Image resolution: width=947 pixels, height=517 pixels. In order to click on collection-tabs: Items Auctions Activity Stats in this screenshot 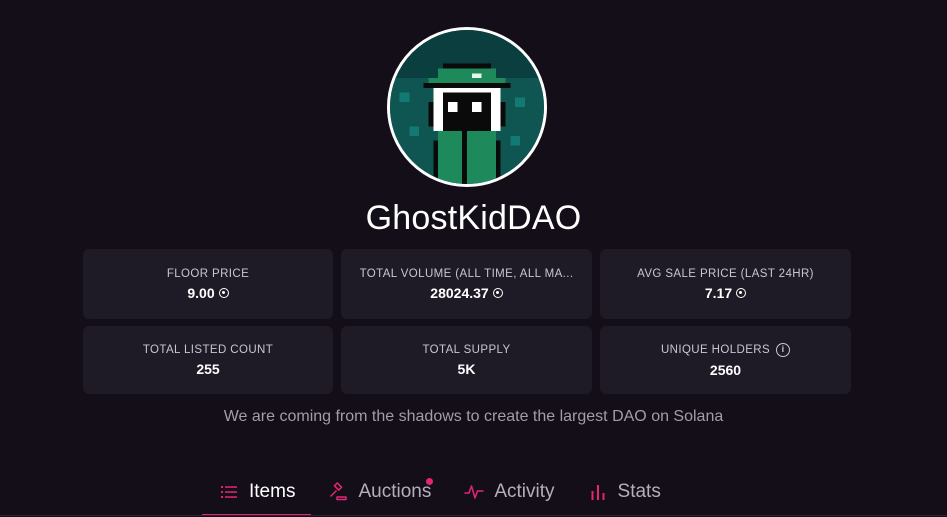, I will do `click(439, 493)`.